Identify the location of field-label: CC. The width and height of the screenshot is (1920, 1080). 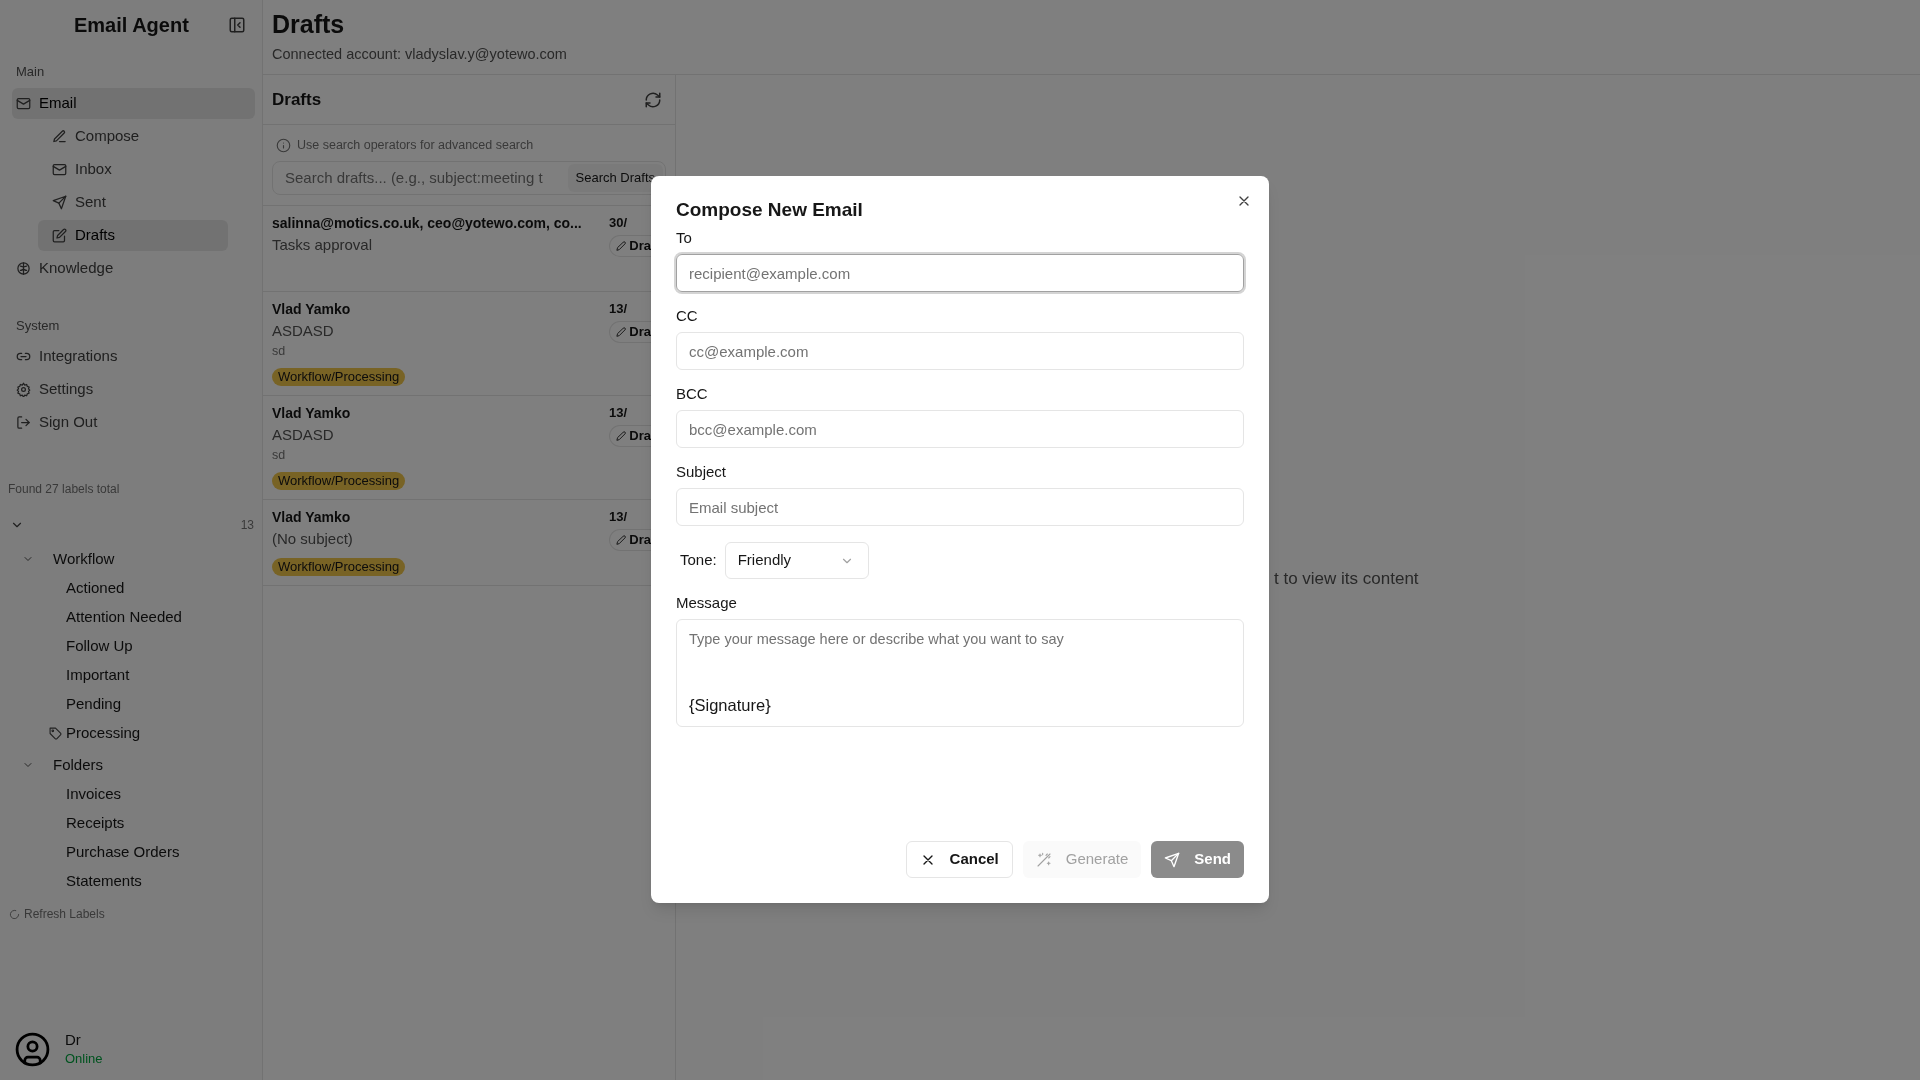
(687, 316).